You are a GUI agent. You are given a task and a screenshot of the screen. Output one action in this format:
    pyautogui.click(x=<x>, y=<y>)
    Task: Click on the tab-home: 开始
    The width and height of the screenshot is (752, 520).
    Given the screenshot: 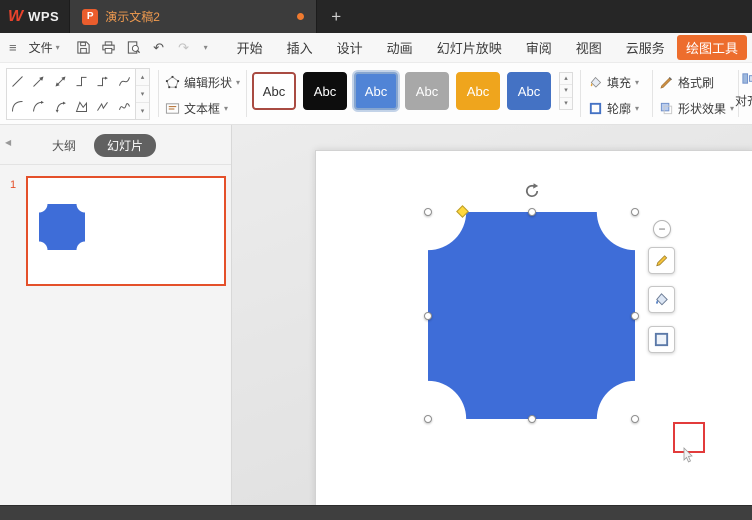 What is the action you would take?
    pyautogui.click(x=250, y=47)
    